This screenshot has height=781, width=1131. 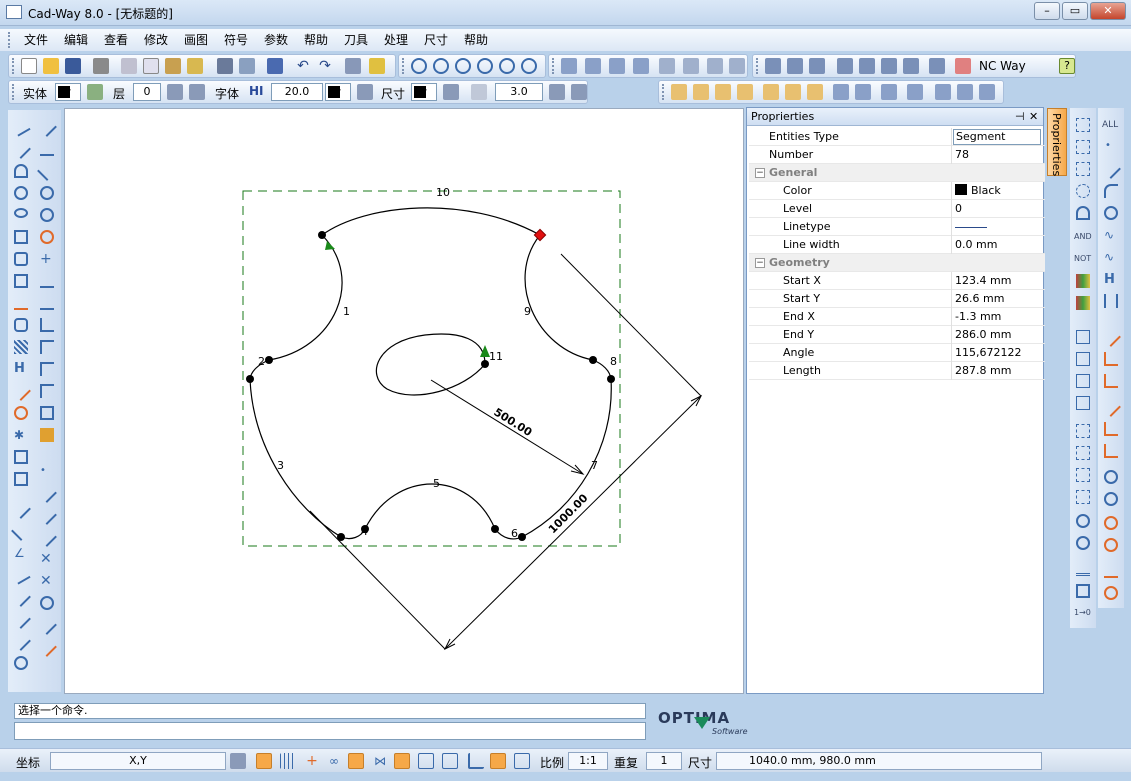 What do you see at coordinates (47, 149) in the screenshot?
I see `horizontal-line-icon` at bounding box center [47, 149].